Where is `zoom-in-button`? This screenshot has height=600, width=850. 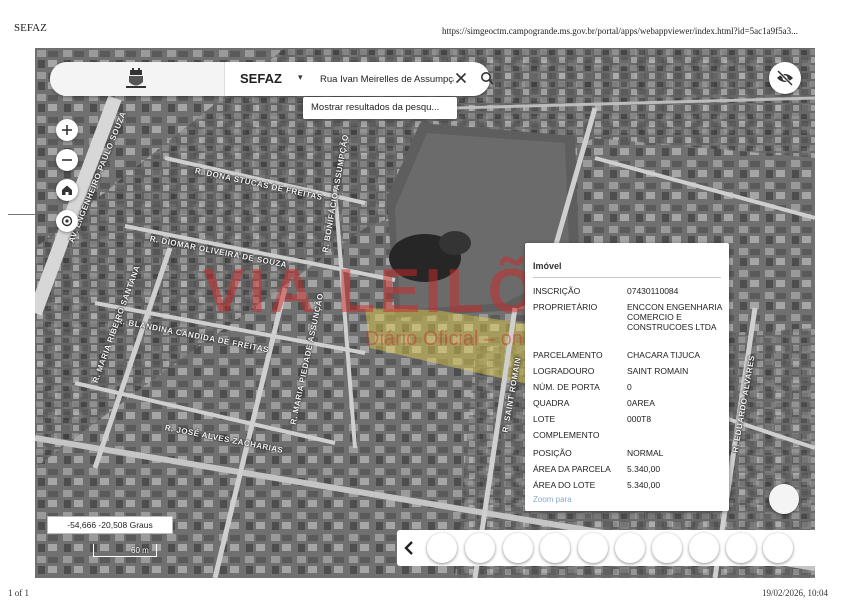
zoom-in-button is located at coordinates (67, 130).